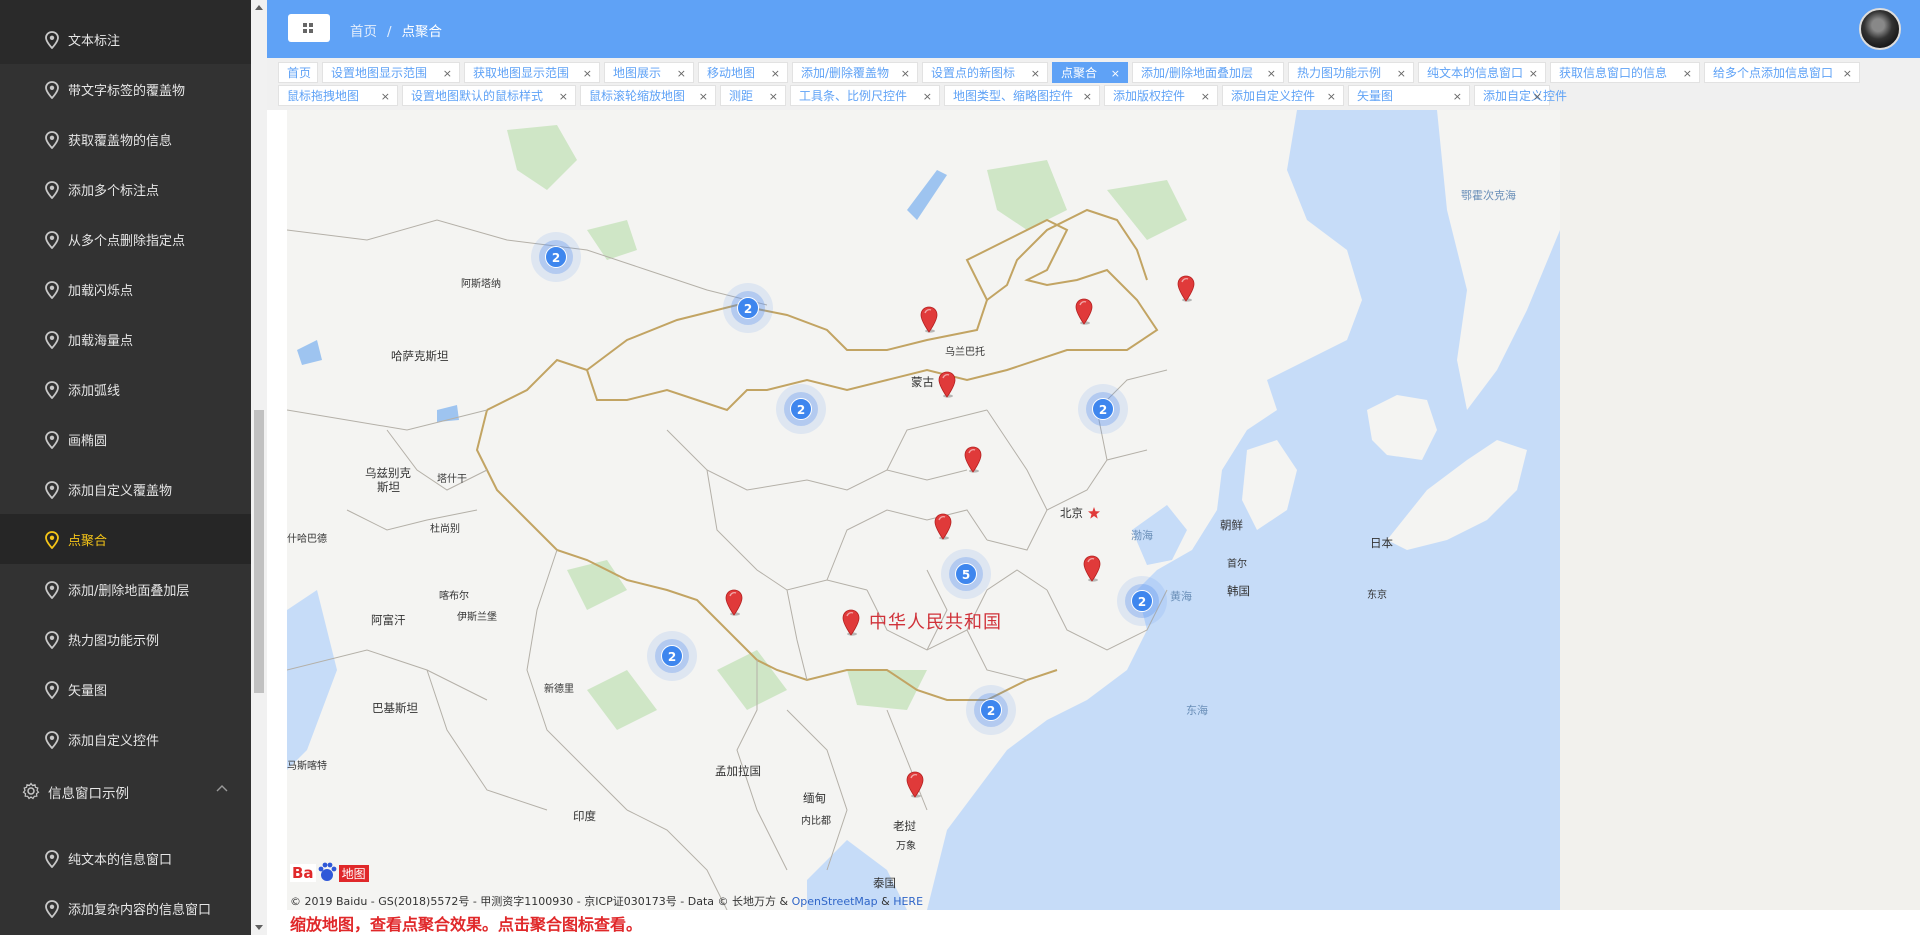 The image size is (1920, 935). I want to click on tab-19: 添加版权控件 ×, so click(1161, 95).